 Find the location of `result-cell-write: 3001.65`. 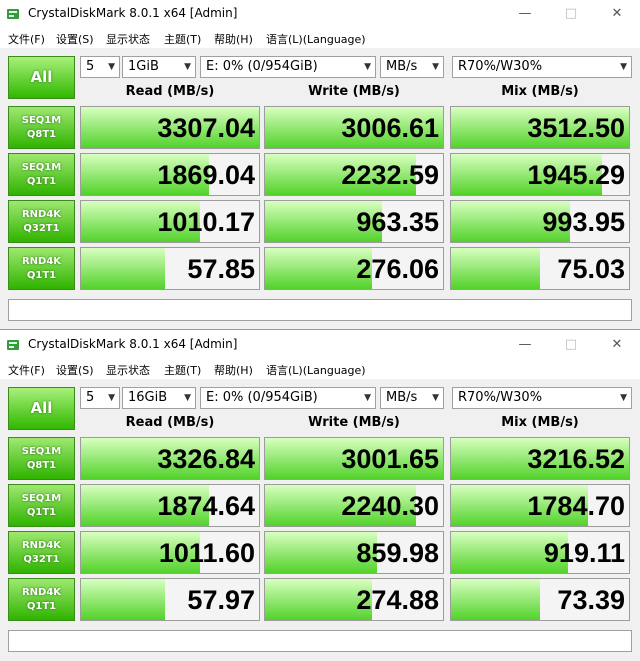

result-cell-write: 3001.65 is located at coordinates (354, 458).